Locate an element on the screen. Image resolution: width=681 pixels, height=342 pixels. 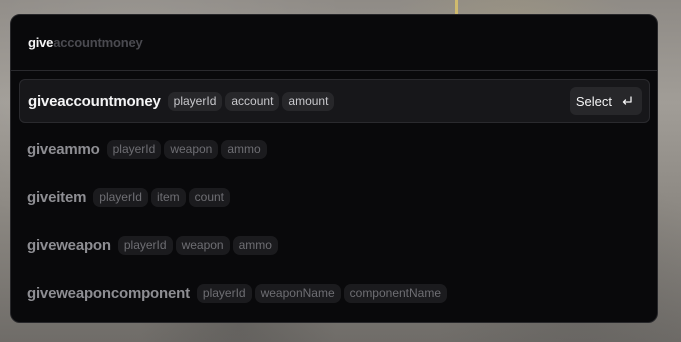
command-name: giveweapon is located at coordinates (69, 245).